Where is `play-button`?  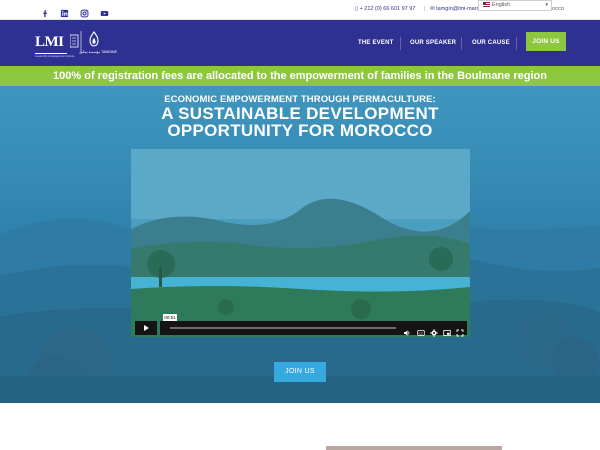 play-button is located at coordinates (146, 328).